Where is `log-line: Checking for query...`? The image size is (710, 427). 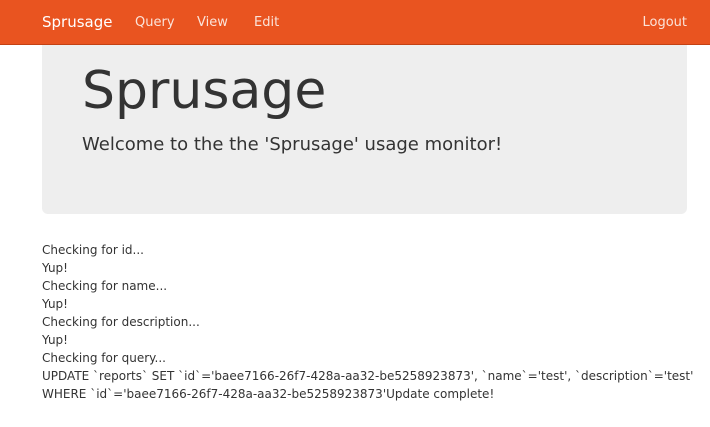 log-line: Checking for query... is located at coordinates (104, 358).